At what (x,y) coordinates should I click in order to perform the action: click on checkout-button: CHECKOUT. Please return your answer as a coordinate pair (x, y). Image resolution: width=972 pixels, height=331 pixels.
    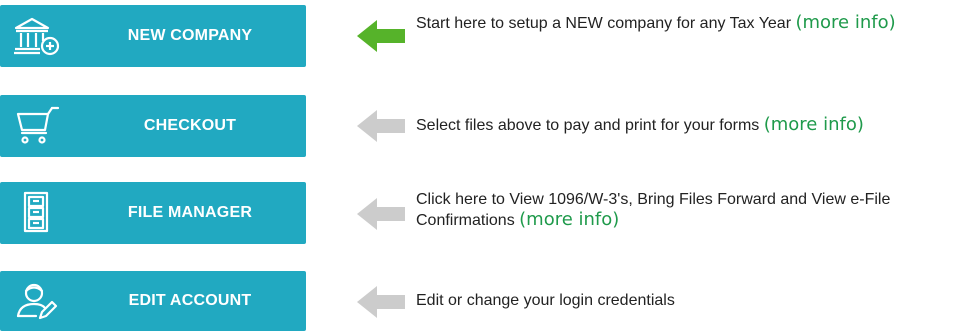
    Looking at the image, I should click on (153, 126).